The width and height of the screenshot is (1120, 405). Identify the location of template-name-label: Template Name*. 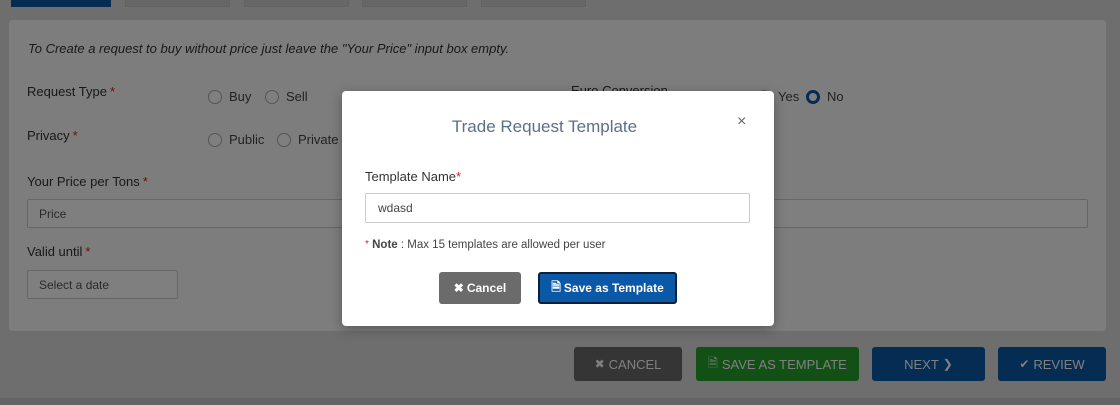
(413, 176).